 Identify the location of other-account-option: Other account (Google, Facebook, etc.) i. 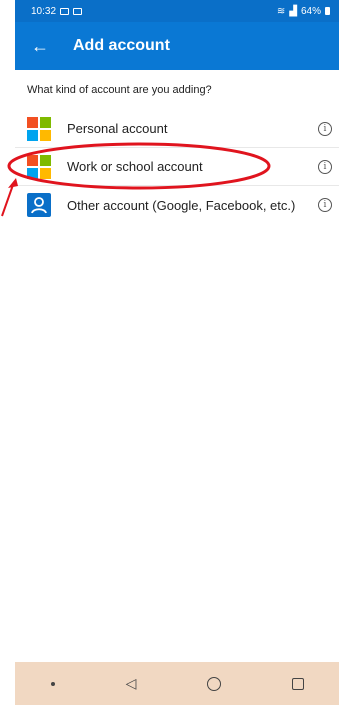
(177, 205).